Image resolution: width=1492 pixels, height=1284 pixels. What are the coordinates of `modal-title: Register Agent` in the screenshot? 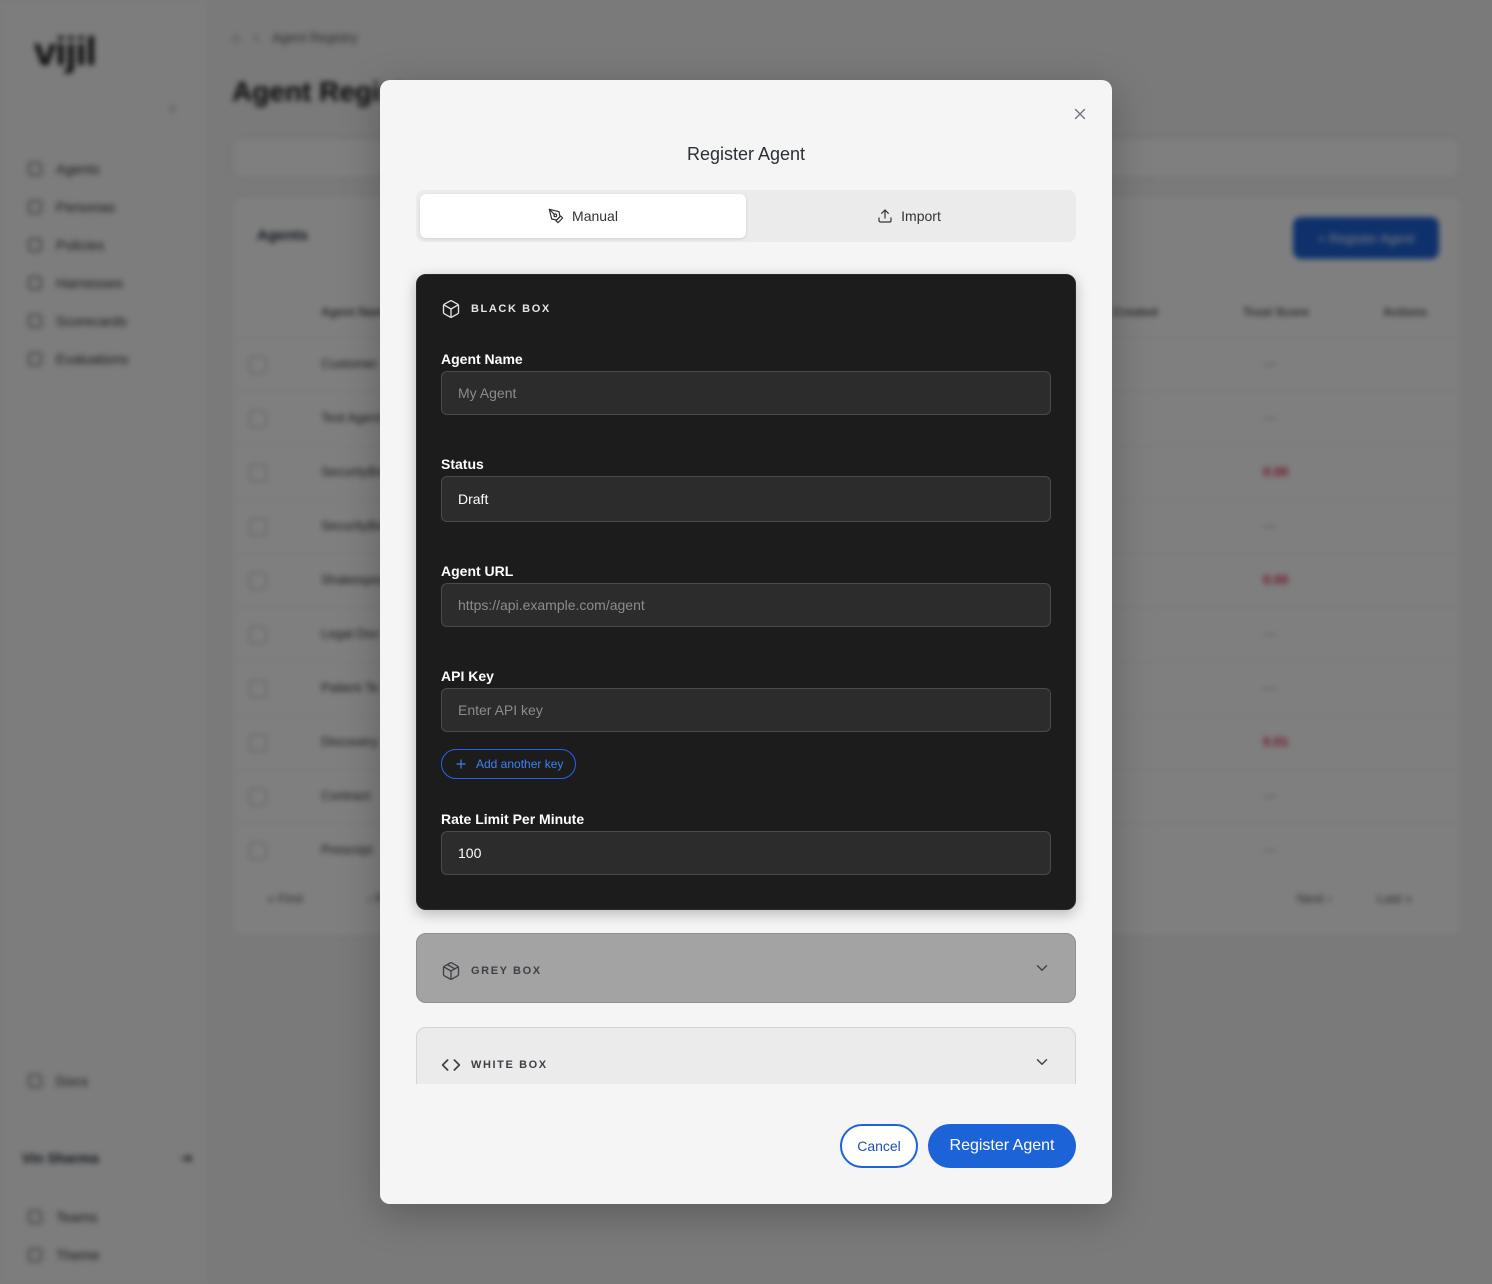 It's located at (746, 154).